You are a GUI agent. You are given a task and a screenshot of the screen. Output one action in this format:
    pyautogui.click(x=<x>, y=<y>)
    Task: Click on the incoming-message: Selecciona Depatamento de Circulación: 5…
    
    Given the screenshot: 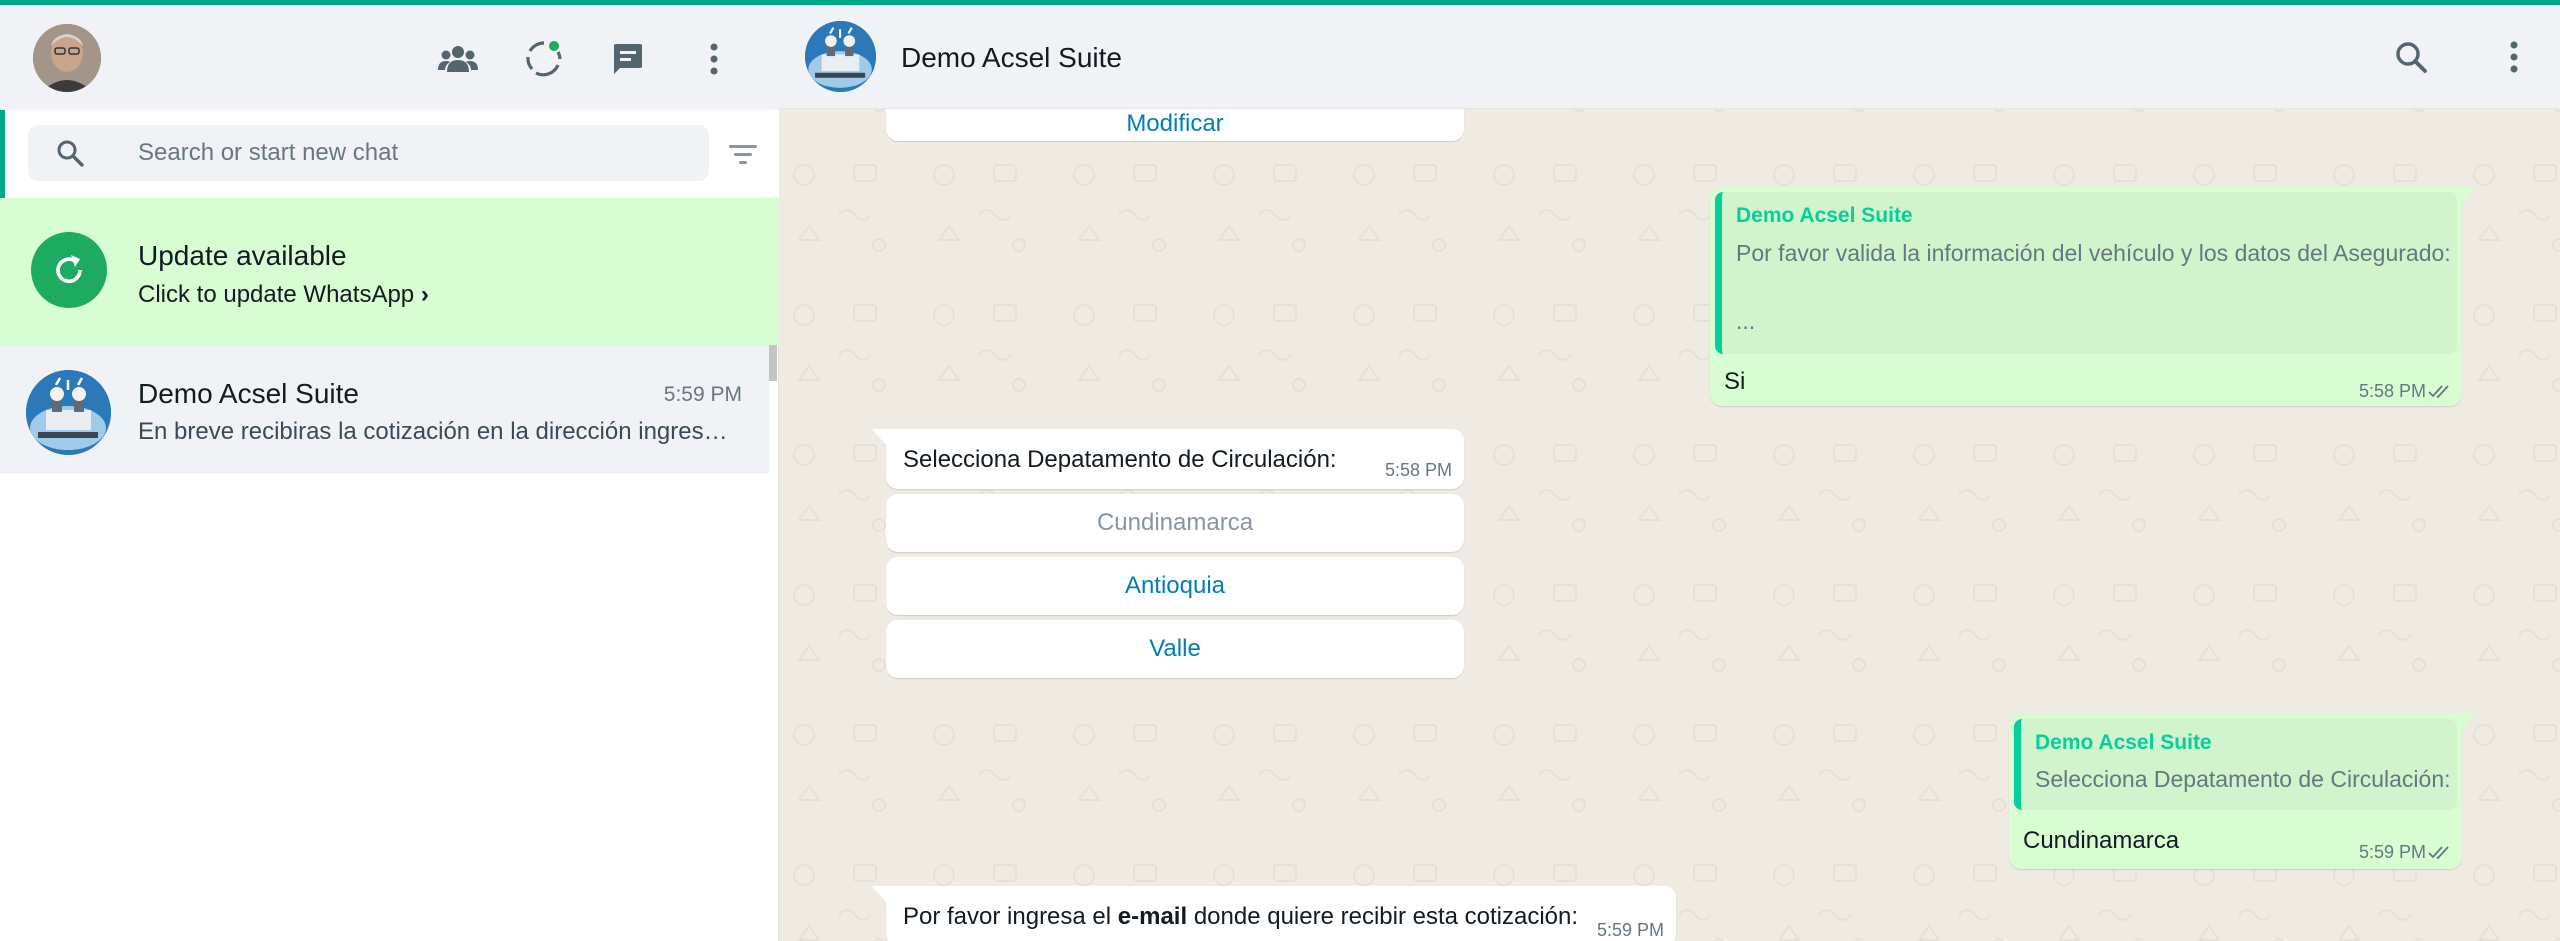 What is the action you would take?
    pyautogui.click(x=1168, y=459)
    